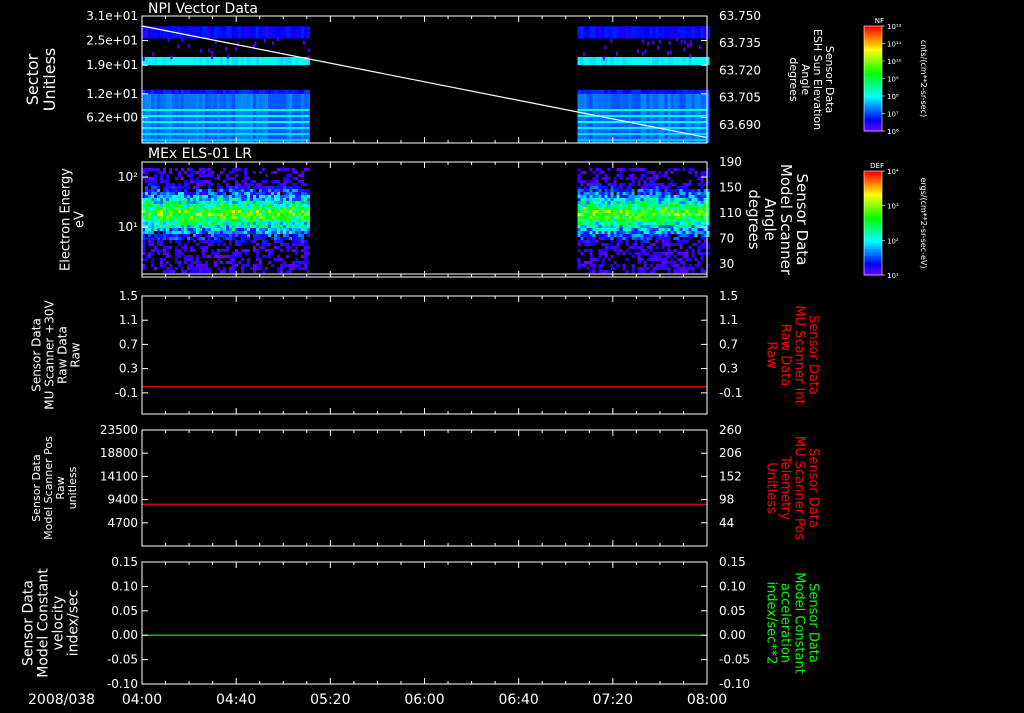  I want to click on right-y-tick-label: 63.705, so click(740, 98).